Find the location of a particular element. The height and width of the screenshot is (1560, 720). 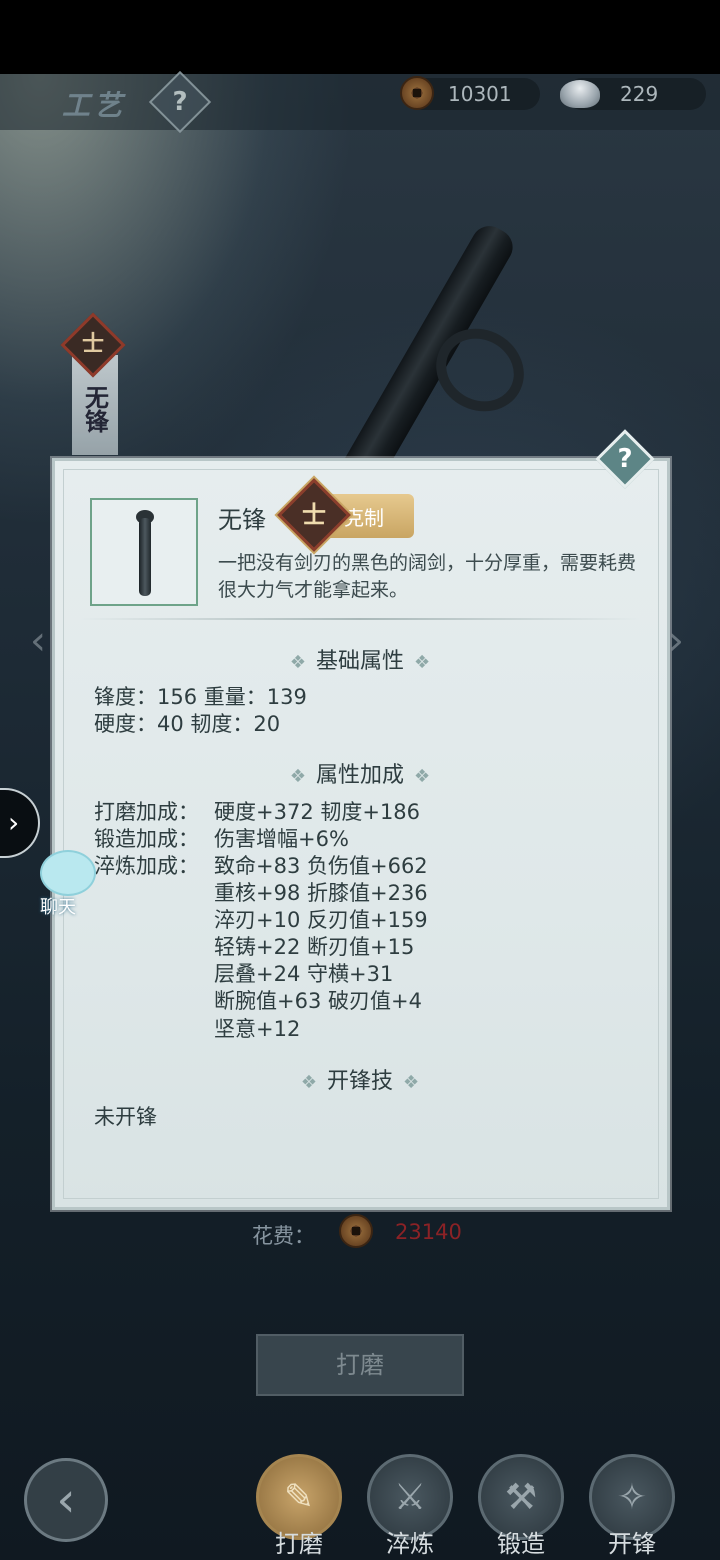

polish-action-label: 打磨 is located at coordinates (360, 1365).